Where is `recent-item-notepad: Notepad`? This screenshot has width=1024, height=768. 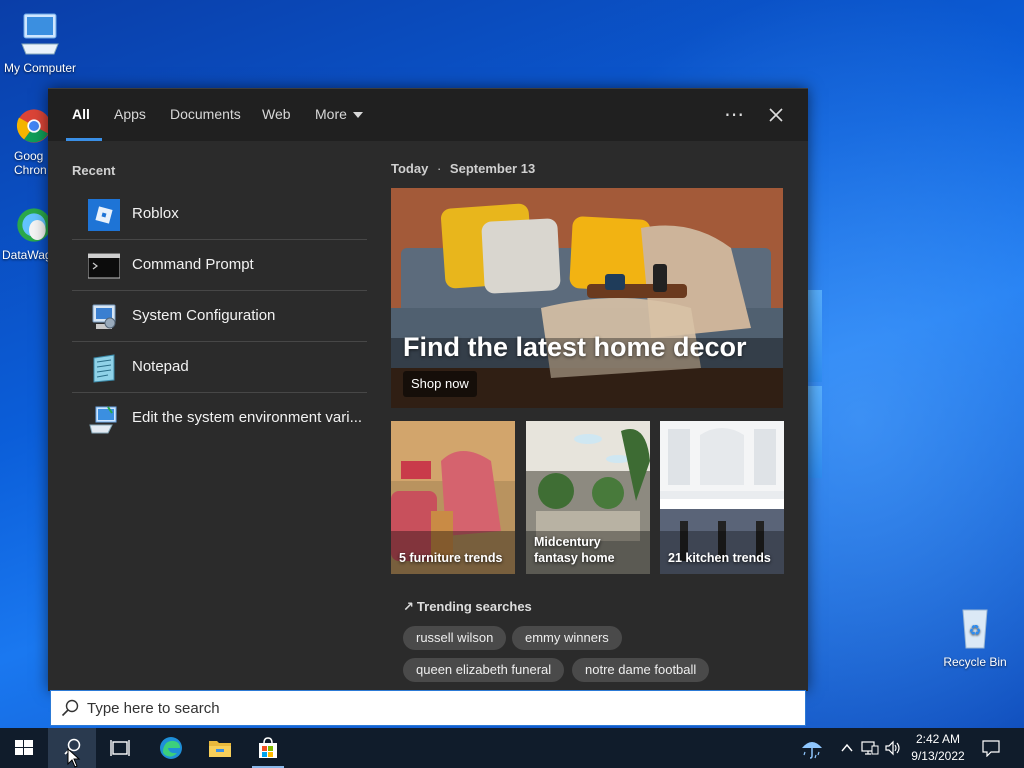 recent-item-notepad: Notepad is located at coordinates (219, 367).